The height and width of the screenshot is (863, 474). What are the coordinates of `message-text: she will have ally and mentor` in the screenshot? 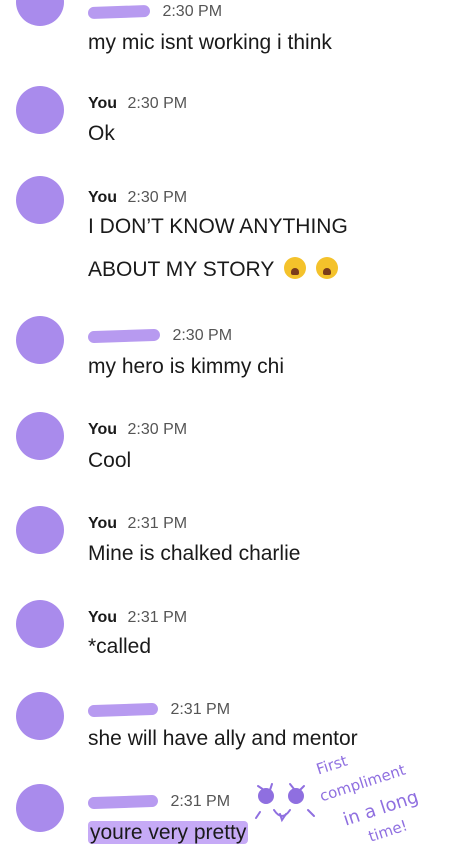 It's located at (223, 738).